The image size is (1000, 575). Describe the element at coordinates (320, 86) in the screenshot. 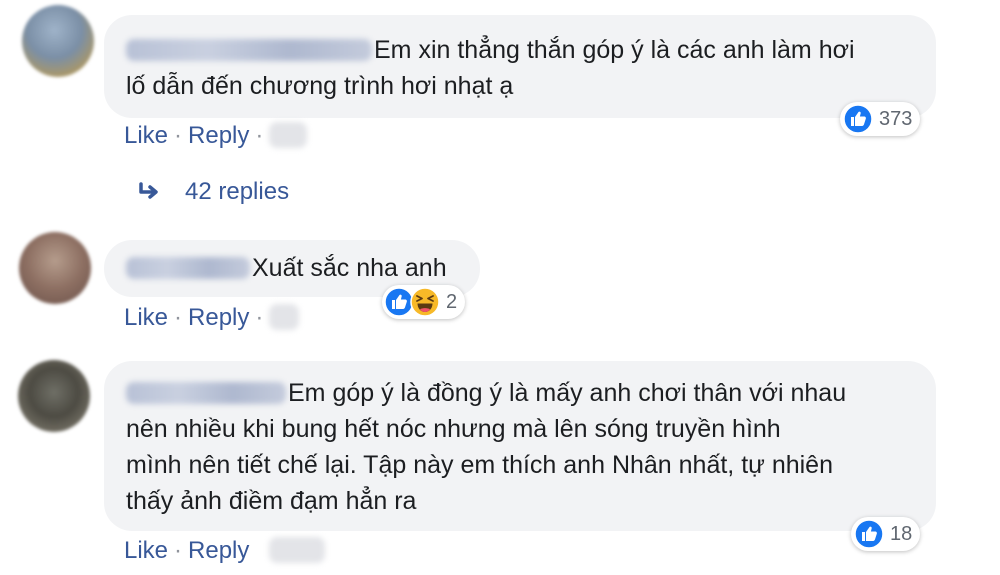

I see `comment-text-line: lố dẫn đến chương trình hơi nhạt ạ` at that location.